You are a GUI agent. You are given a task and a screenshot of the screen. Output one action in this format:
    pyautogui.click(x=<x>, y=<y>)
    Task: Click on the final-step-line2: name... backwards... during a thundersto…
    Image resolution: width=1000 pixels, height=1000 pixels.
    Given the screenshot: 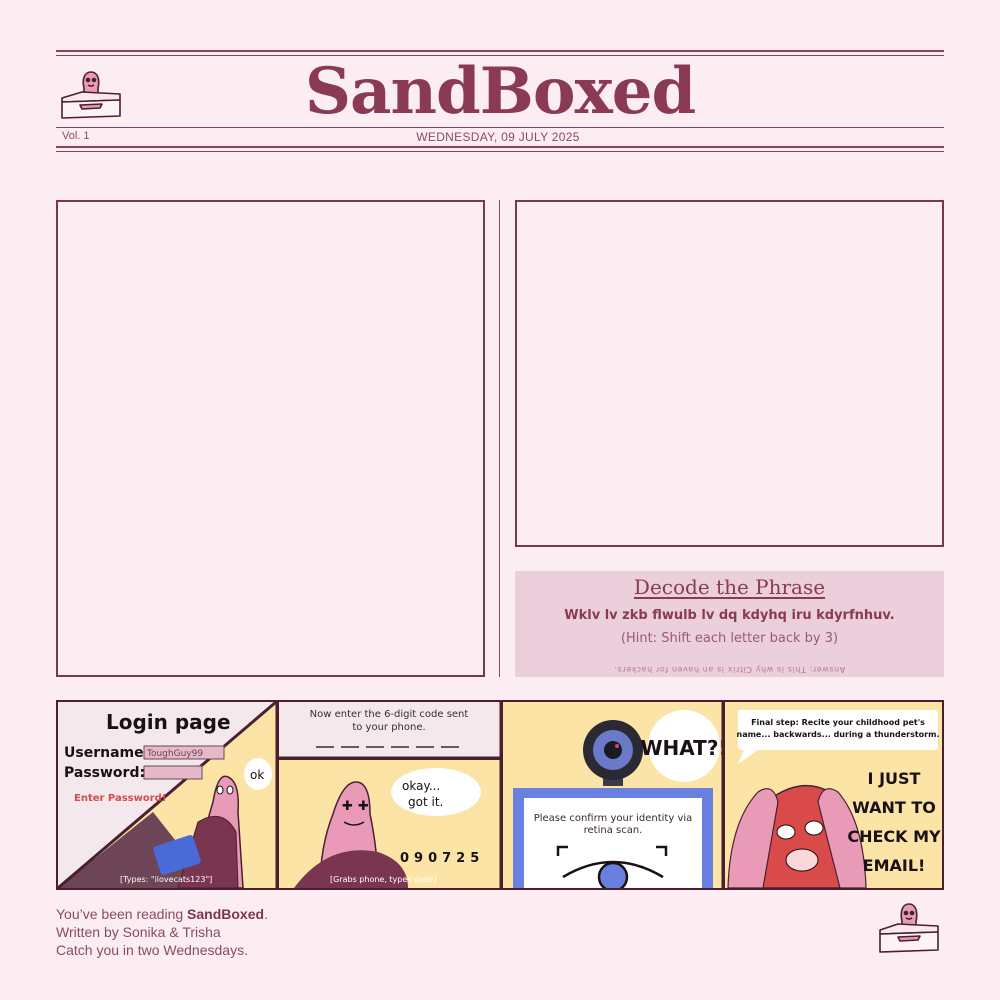 What is the action you would take?
    pyautogui.click(x=838, y=734)
    